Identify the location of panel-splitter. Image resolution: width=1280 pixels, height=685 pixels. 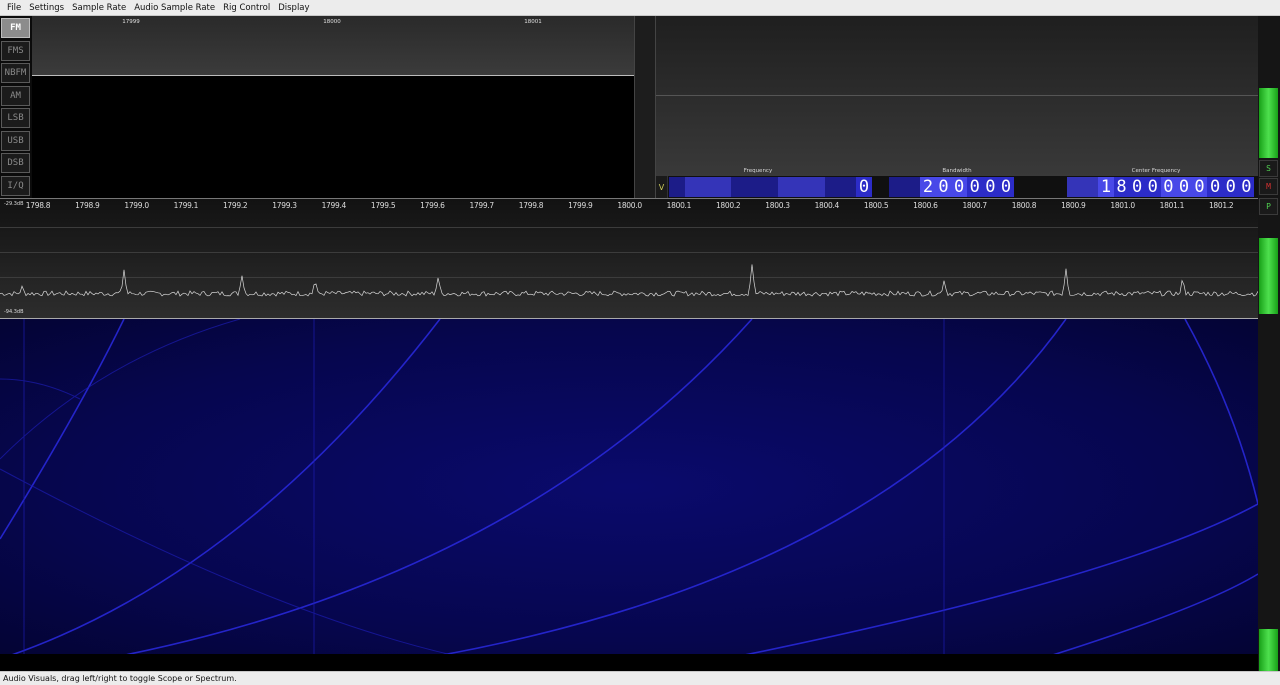
(645, 107).